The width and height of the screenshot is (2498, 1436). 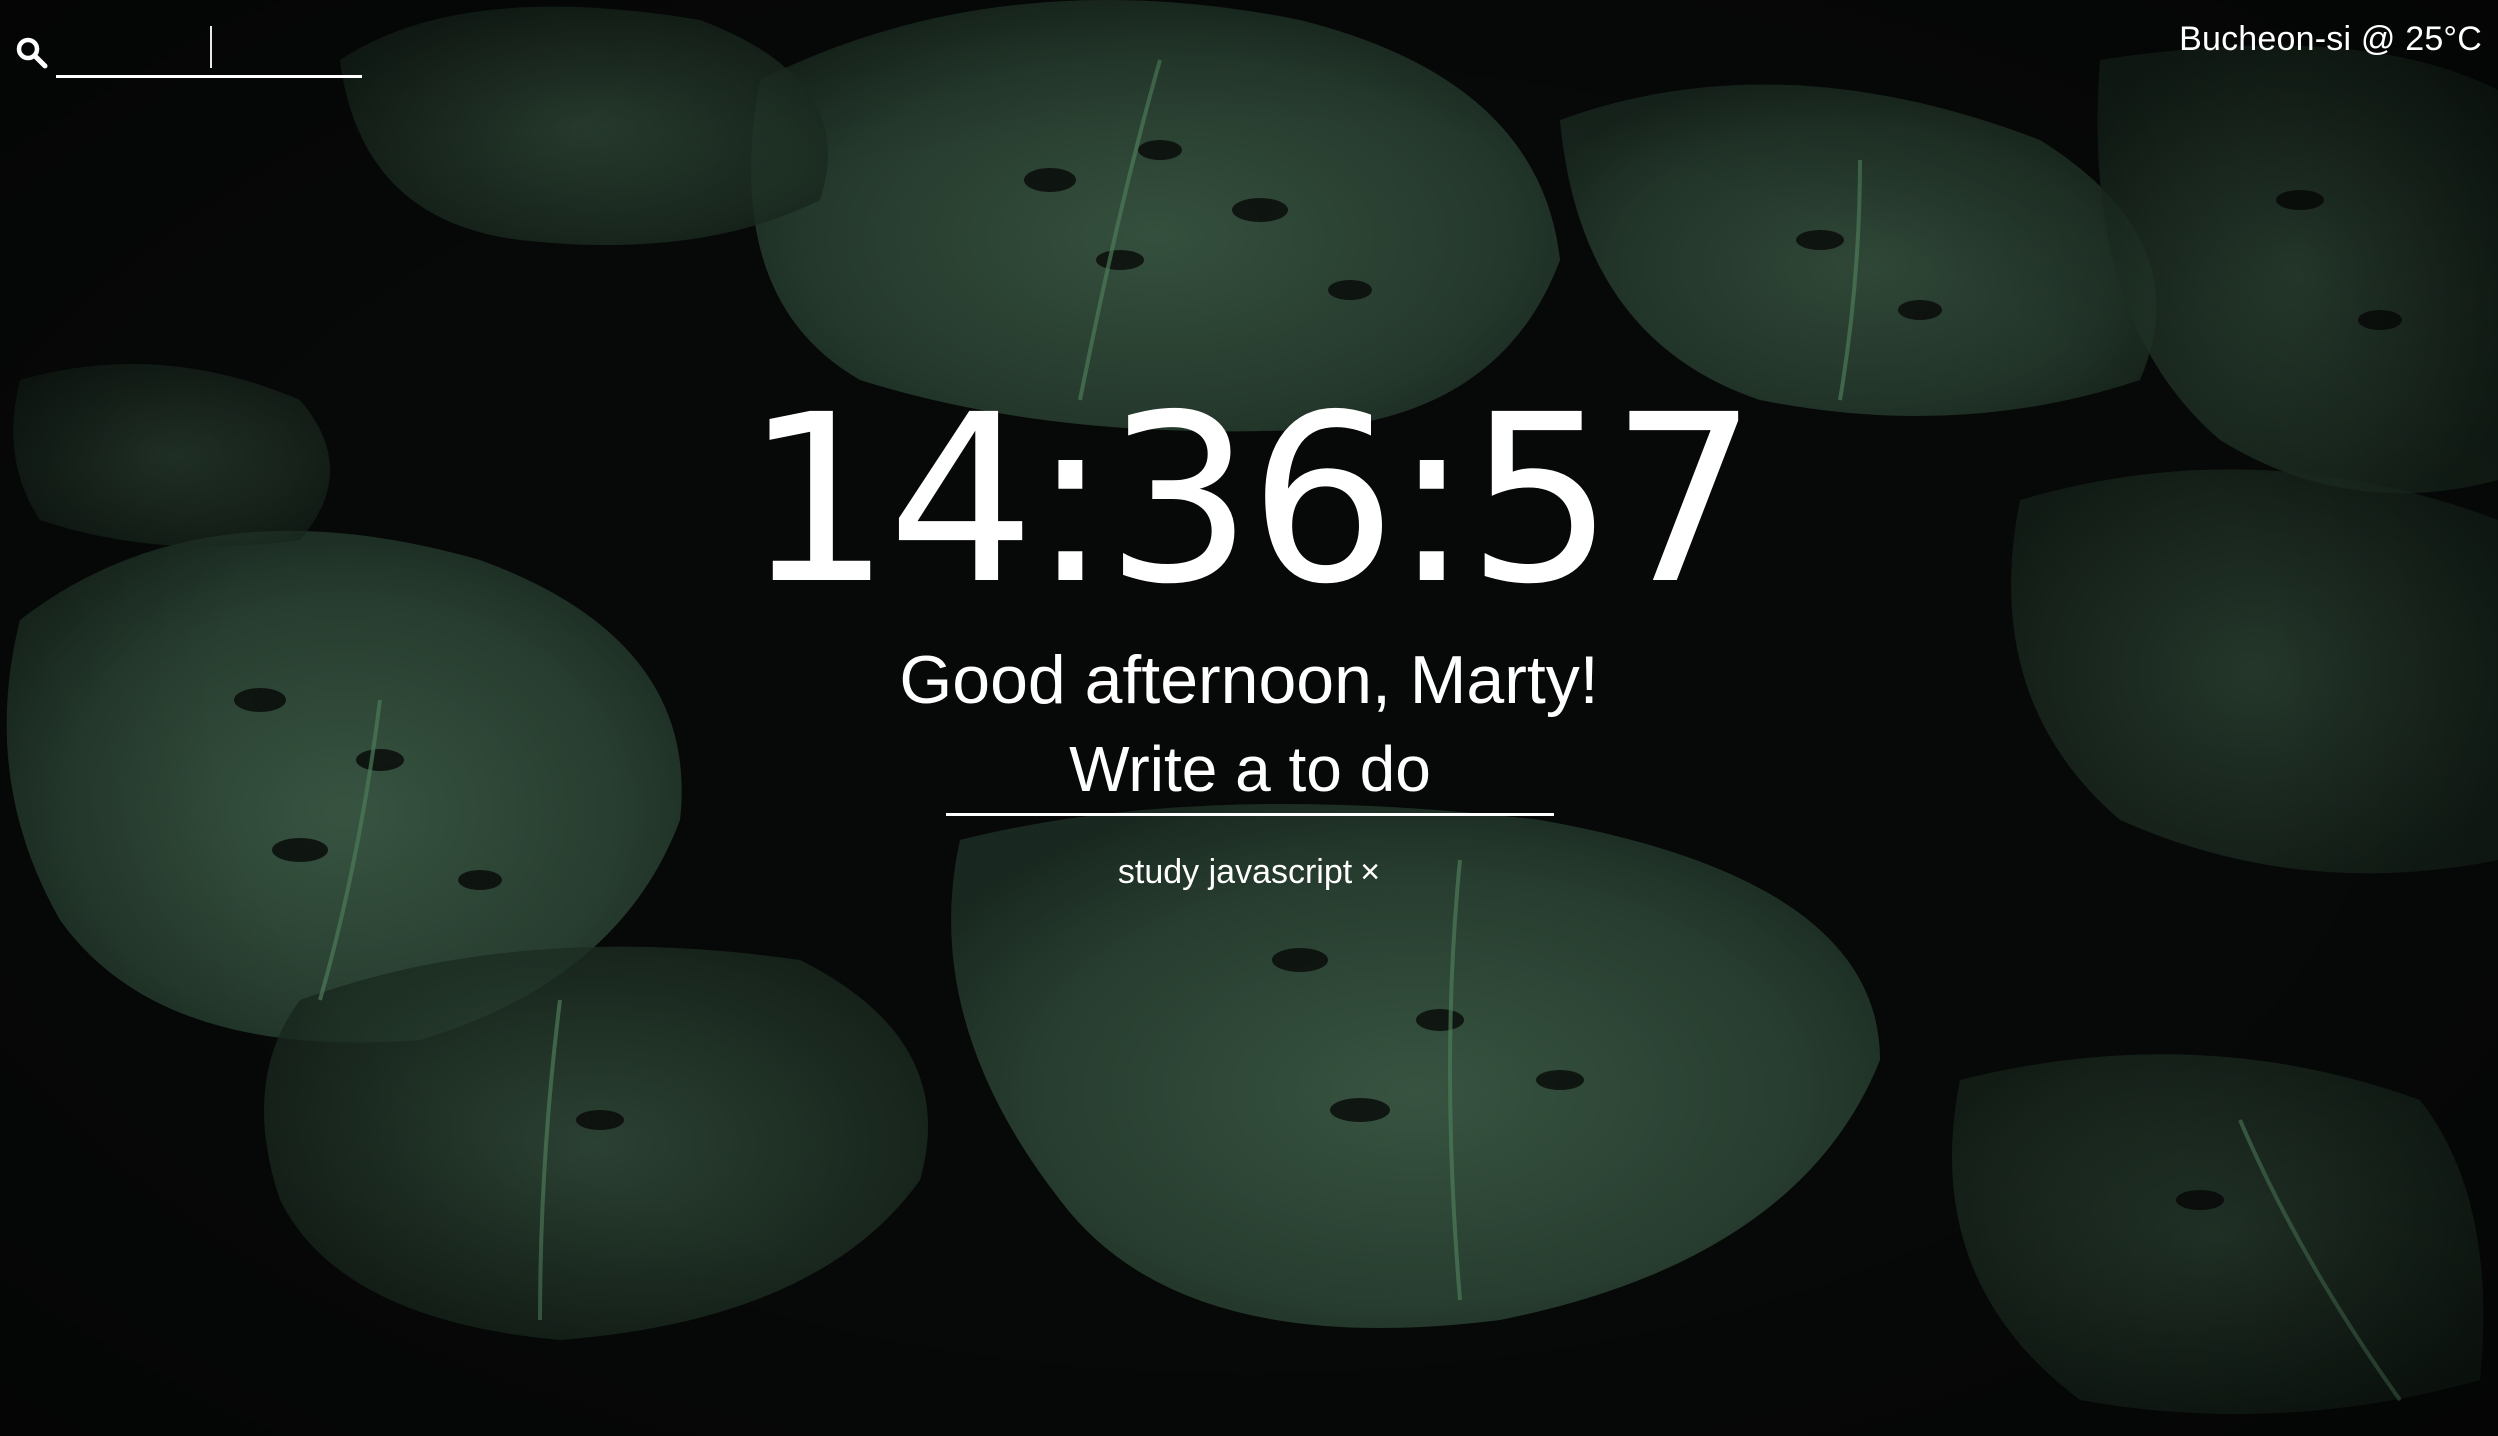 What do you see at coordinates (209, 56) in the screenshot?
I see `search-input` at bounding box center [209, 56].